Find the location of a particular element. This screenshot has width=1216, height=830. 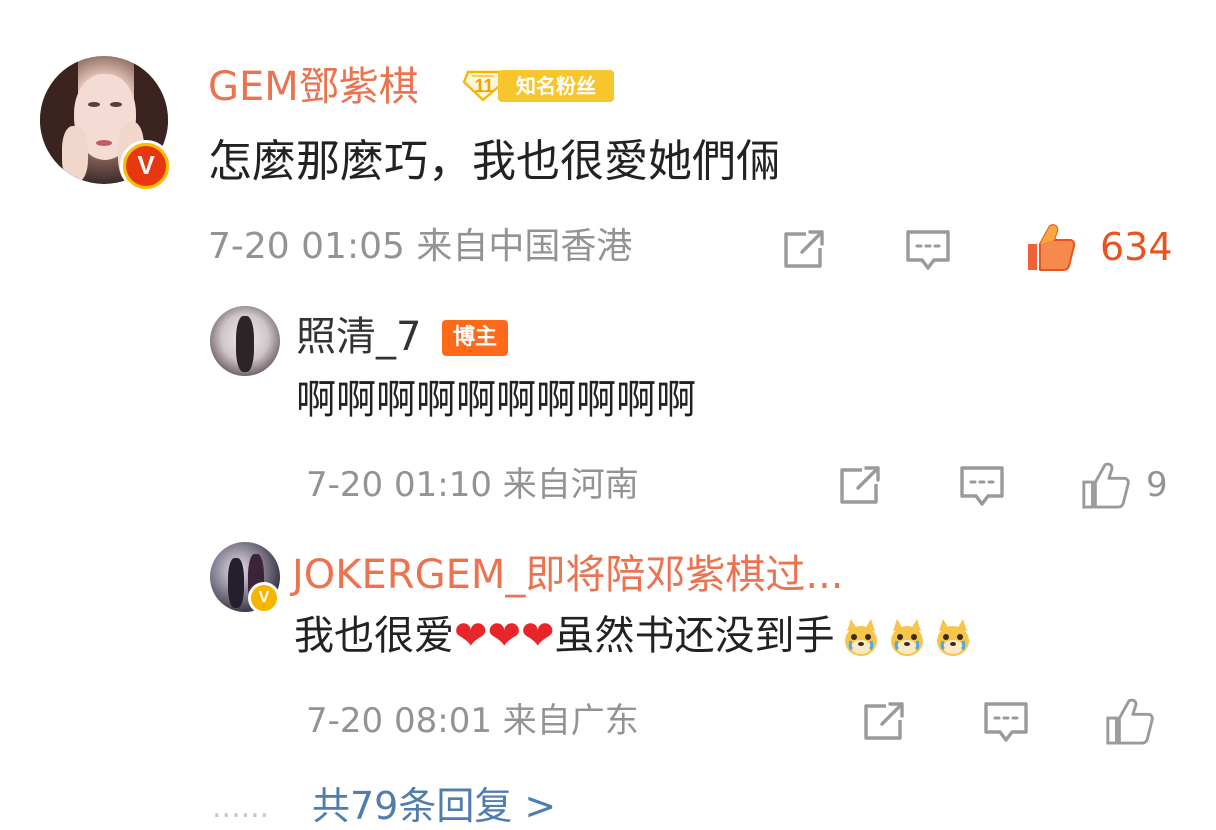

fan-level-label: 知名粉丝 is located at coordinates (556, 86).